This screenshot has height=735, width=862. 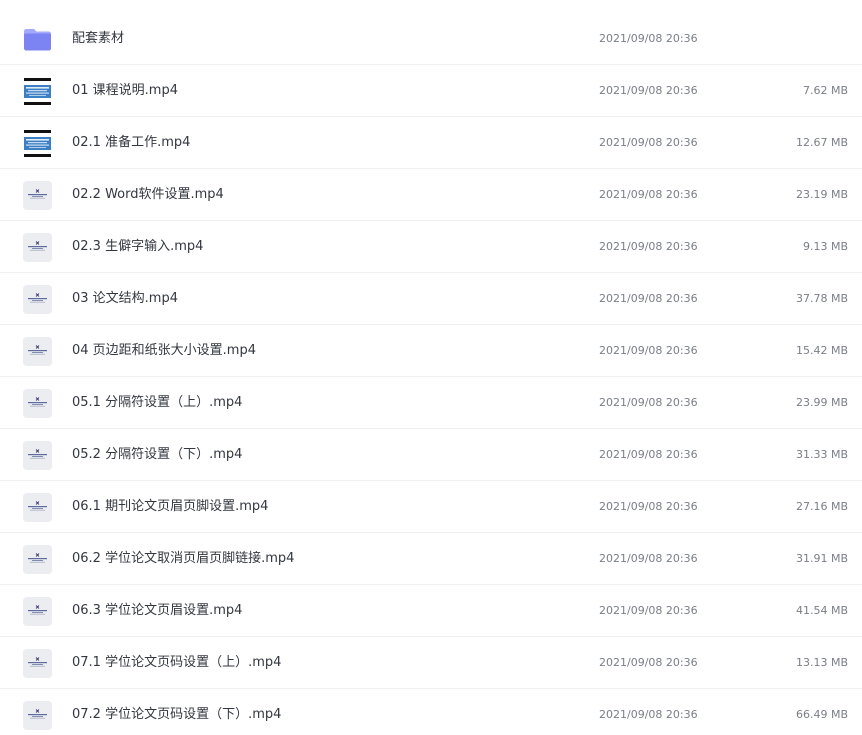 What do you see at coordinates (431, 91) in the screenshot?
I see `file-row: 01 课程说明.mp4 2021/09/08 20:36 7.62 MB` at bounding box center [431, 91].